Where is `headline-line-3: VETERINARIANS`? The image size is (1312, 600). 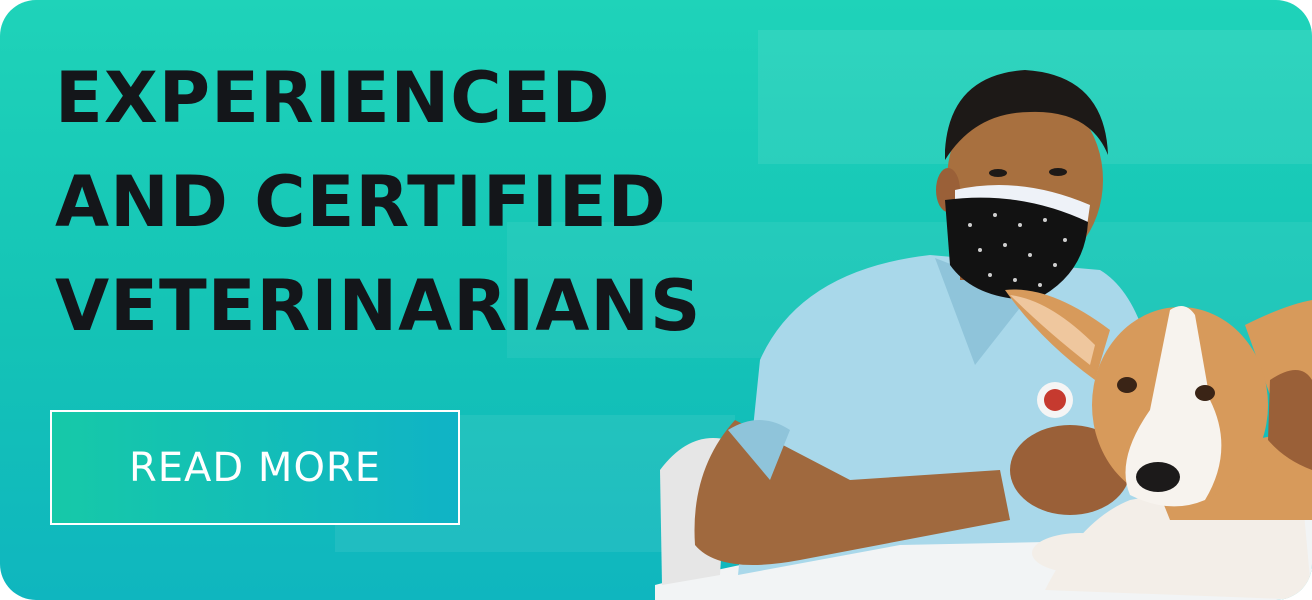
headline-line-3: VETERINARIANS is located at coordinates (378, 306).